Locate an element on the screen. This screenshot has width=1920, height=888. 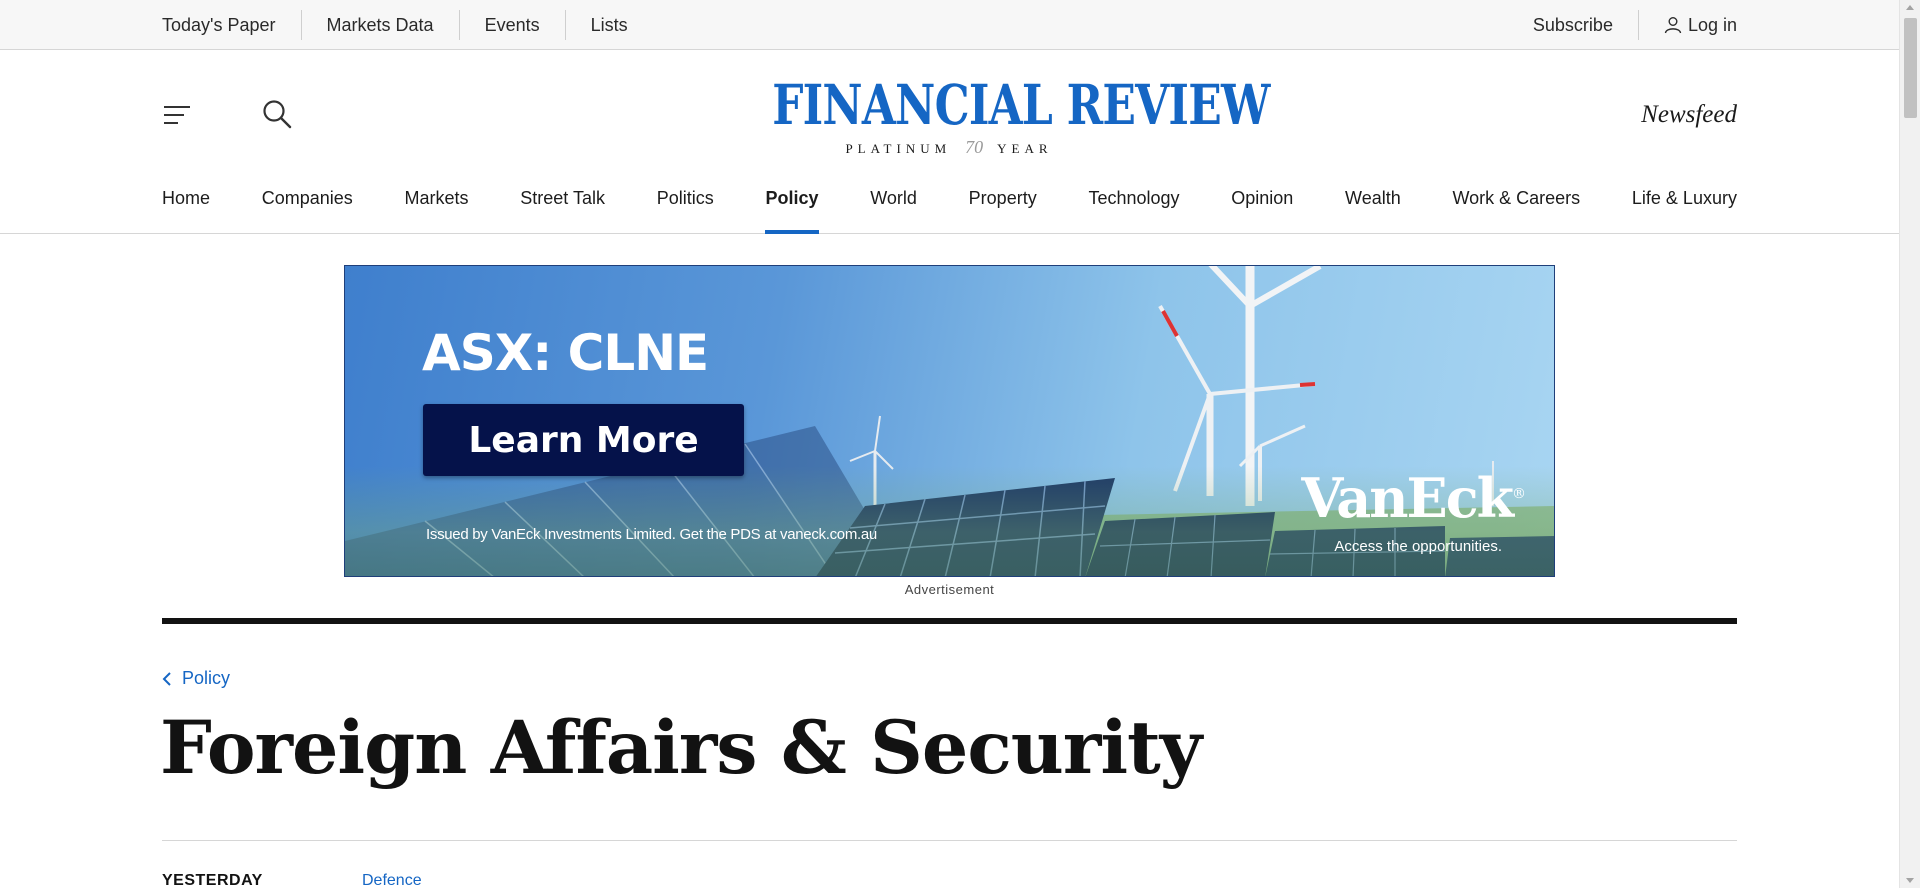
logo-sub-left: PLATINUM is located at coordinates (898, 148).